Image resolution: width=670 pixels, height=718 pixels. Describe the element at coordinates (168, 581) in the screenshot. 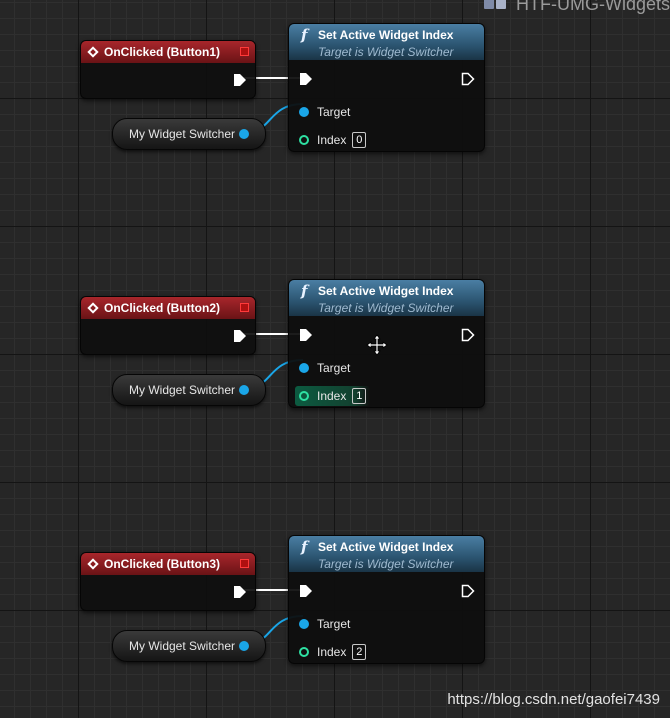

I see `event-node: OnClicked (Button3)` at that location.